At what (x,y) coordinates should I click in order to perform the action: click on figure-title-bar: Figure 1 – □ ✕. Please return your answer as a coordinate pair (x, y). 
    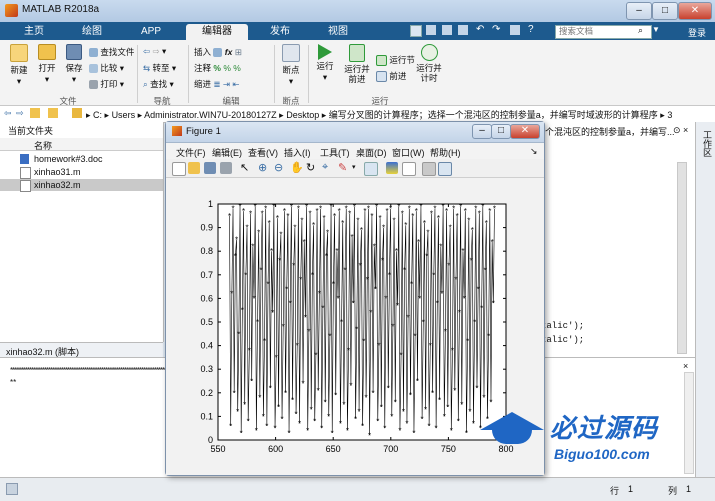
    Looking at the image, I should click on (355, 132).